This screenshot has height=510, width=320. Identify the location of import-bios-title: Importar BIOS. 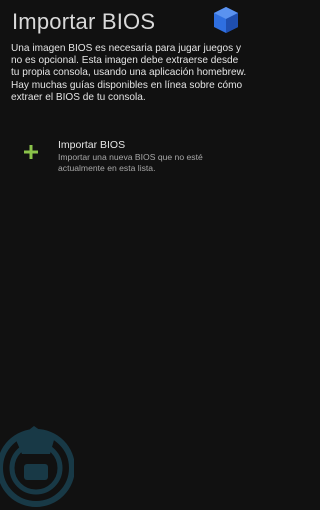
(92, 145).